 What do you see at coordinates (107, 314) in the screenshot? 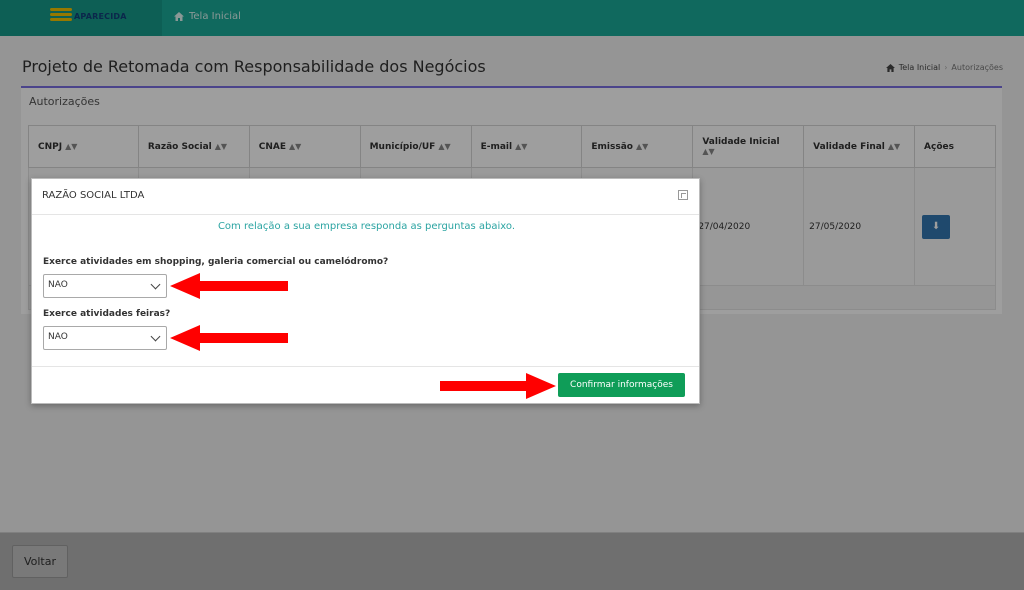
I see `question-feiras-label: Exerce atividades feiras?` at bounding box center [107, 314].